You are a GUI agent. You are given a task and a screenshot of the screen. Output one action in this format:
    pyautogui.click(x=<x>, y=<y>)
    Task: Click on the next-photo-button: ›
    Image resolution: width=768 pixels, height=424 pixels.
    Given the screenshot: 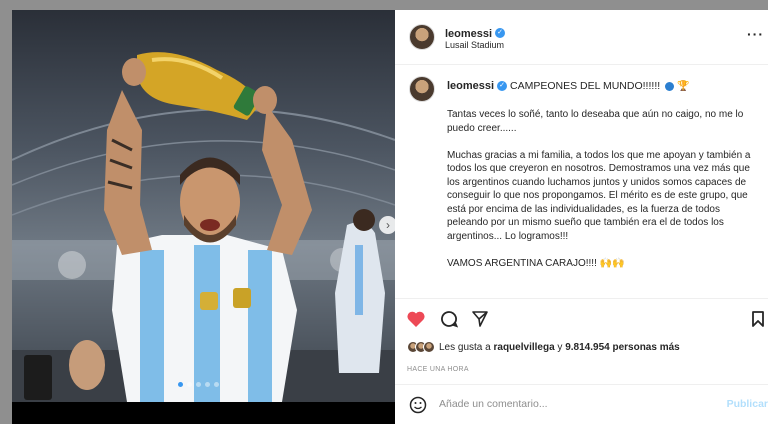 What is the action you would take?
    pyautogui.click(x=387, y=225)
    